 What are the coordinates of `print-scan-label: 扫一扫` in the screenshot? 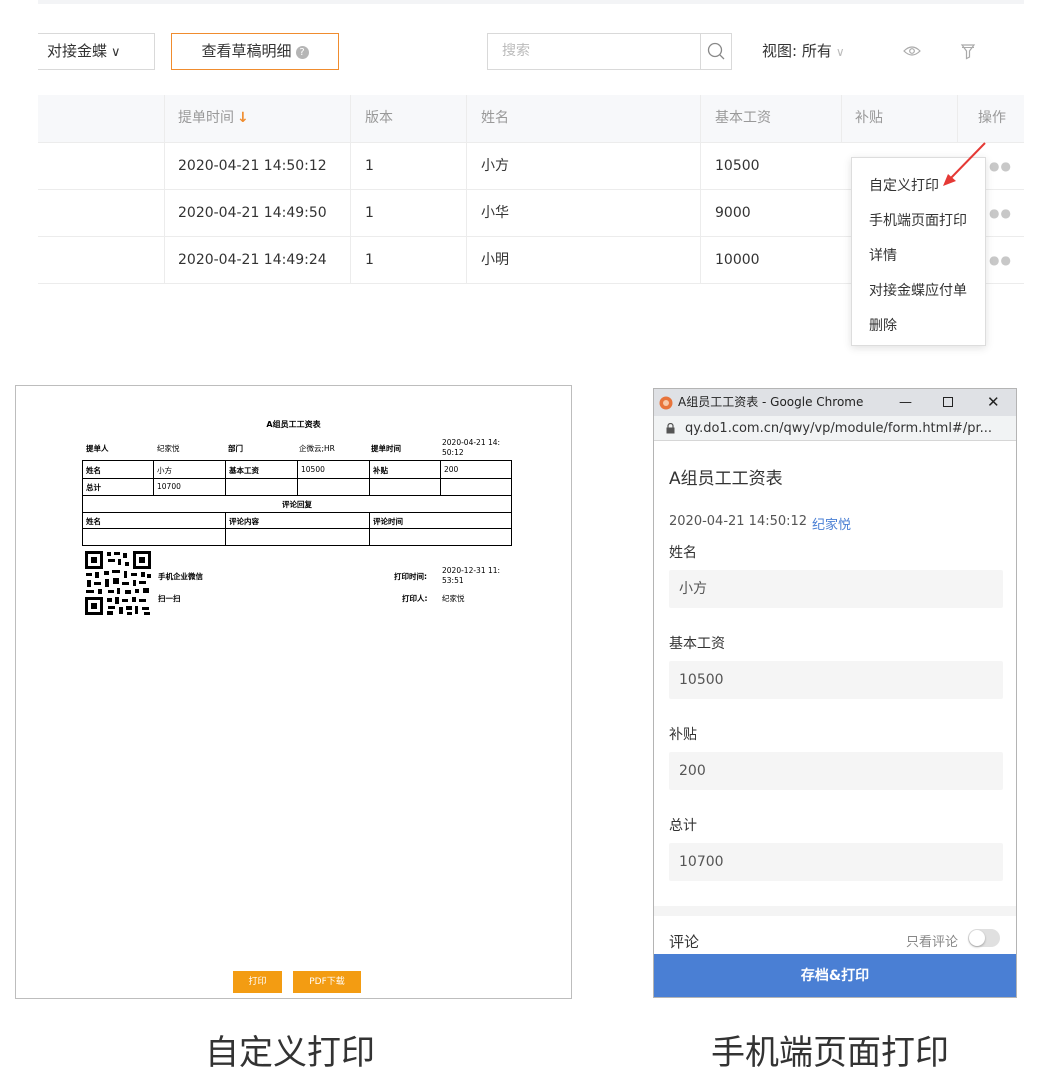 It's located at (169, 598).